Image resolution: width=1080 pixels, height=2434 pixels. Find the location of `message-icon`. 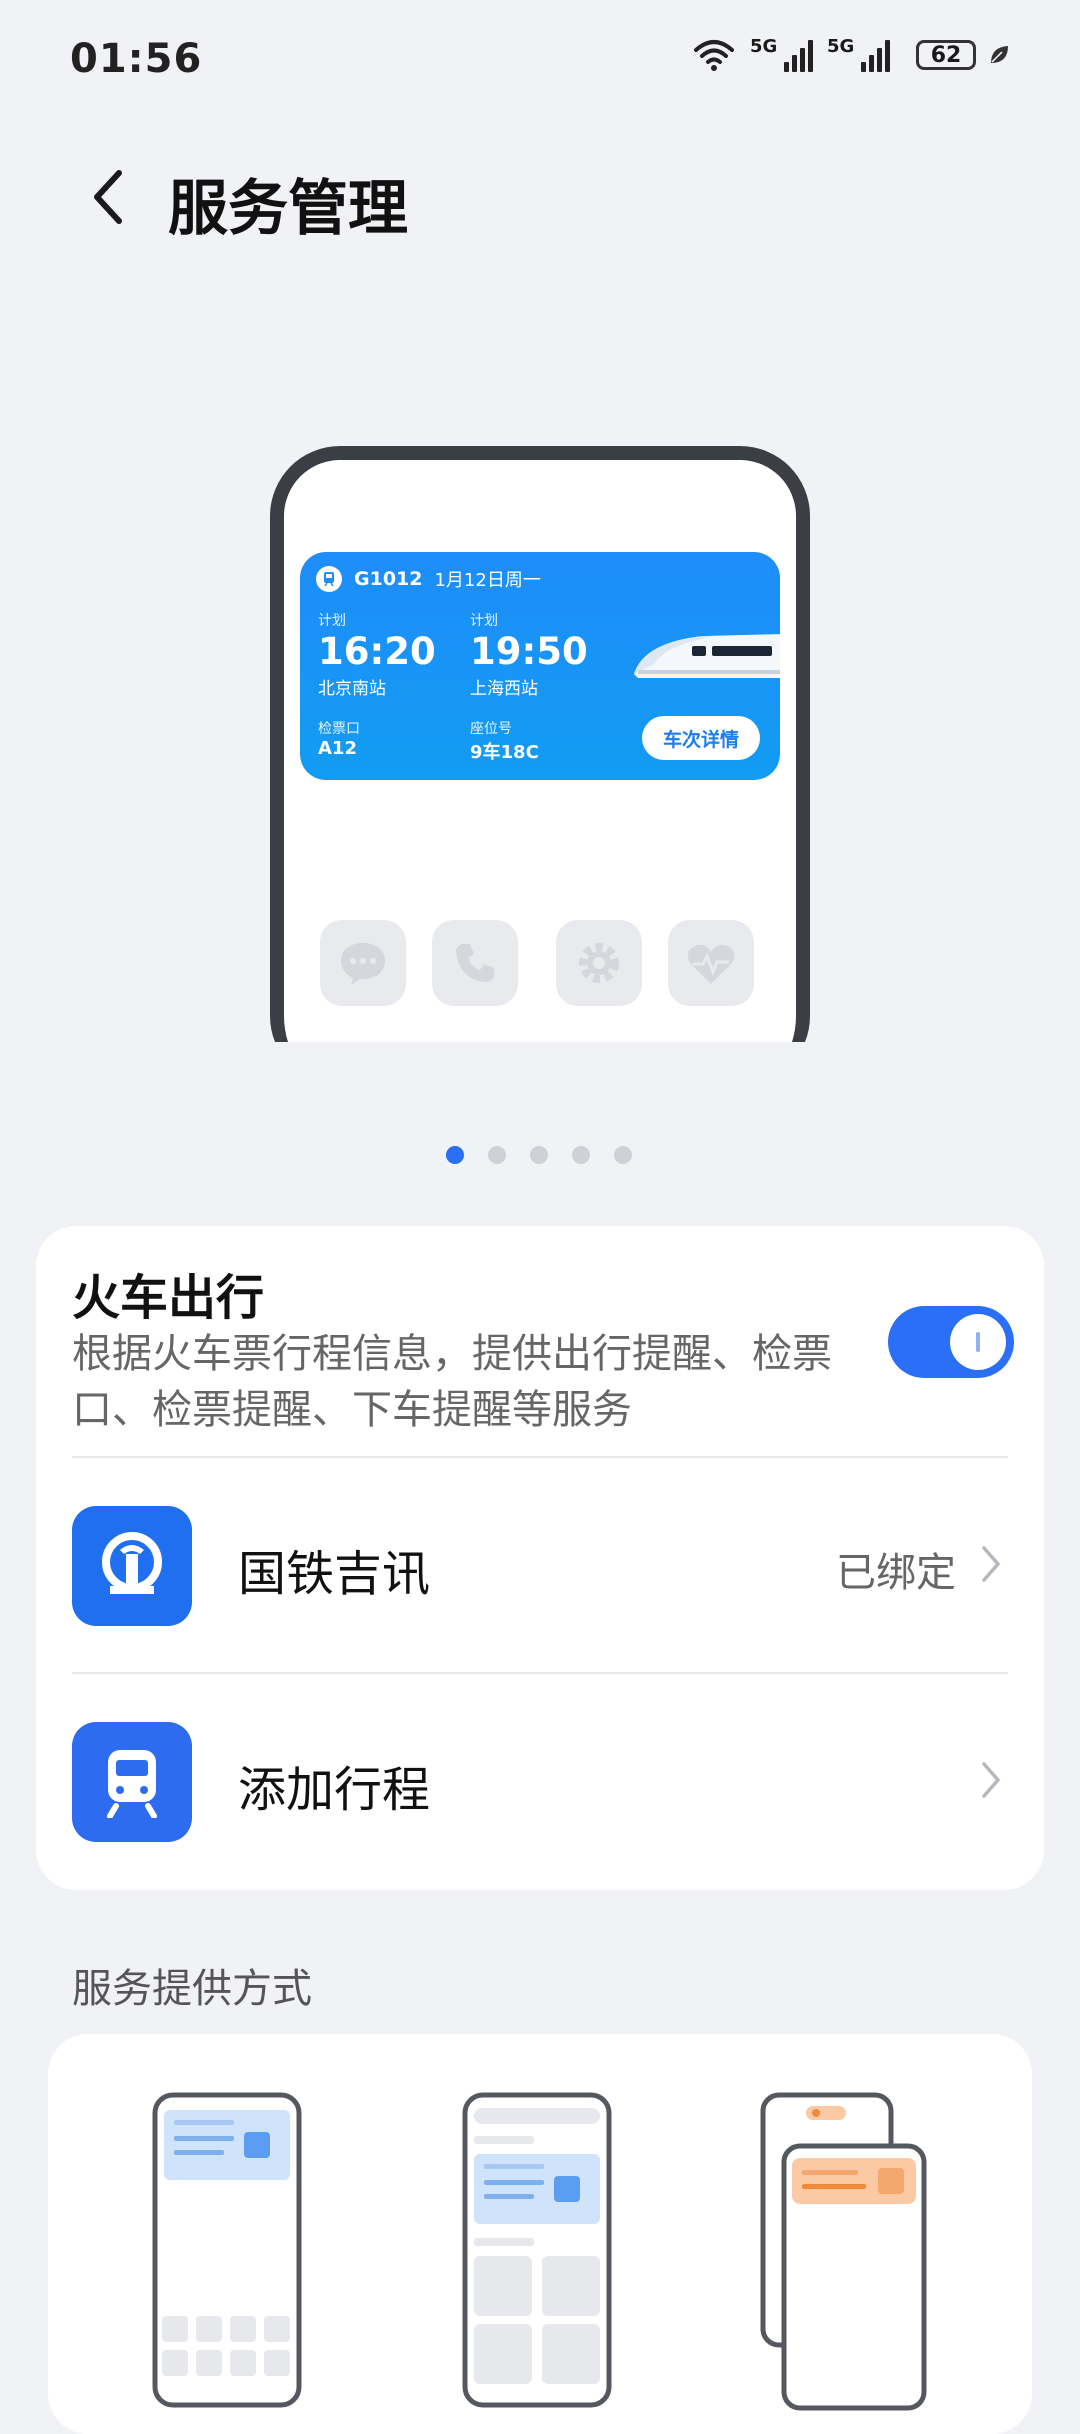

message-icon is located at coordinates (363, 963).